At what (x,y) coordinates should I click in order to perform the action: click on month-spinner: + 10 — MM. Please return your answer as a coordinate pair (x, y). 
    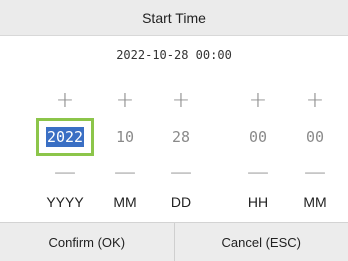
    Looking at the image, I should click on (125, 147).